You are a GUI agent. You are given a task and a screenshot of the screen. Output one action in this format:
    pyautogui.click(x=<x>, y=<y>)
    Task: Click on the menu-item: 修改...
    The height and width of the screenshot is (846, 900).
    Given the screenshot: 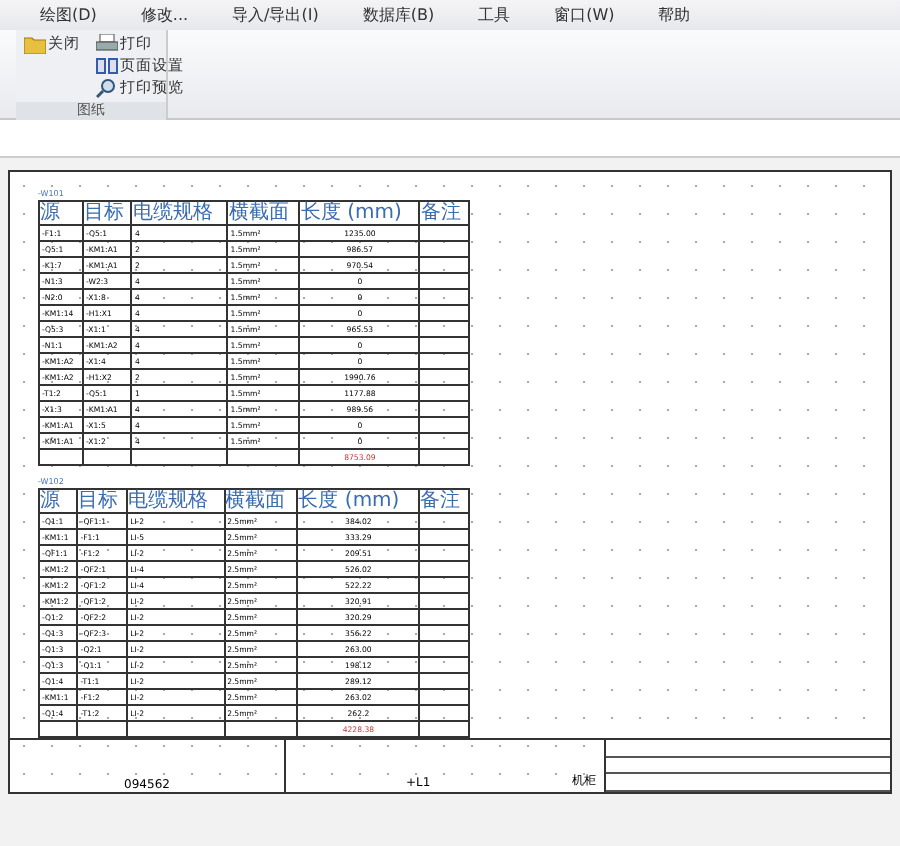 What is the action you would take?
    pyautogui.click(x=164, y=15)
    